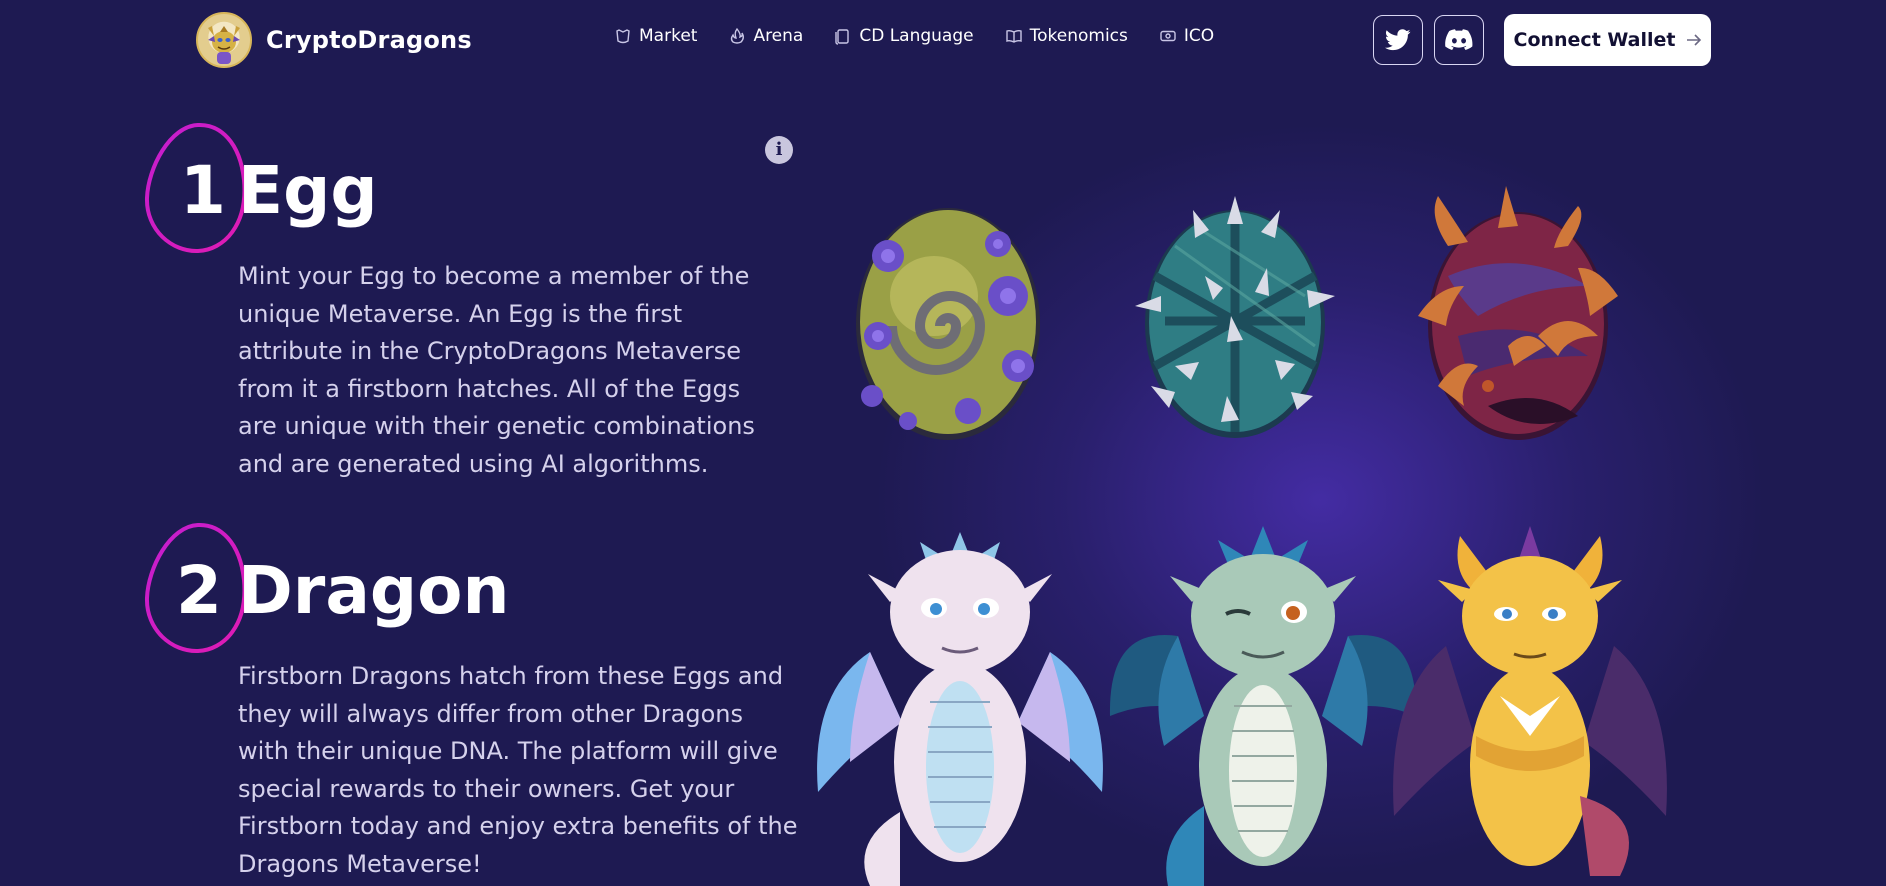 The width and height of the screenshot is (1886, 886). Describe the element at coordinates (1168, 36) in the screenshot. I see `coin-ticket-icon` at that location.